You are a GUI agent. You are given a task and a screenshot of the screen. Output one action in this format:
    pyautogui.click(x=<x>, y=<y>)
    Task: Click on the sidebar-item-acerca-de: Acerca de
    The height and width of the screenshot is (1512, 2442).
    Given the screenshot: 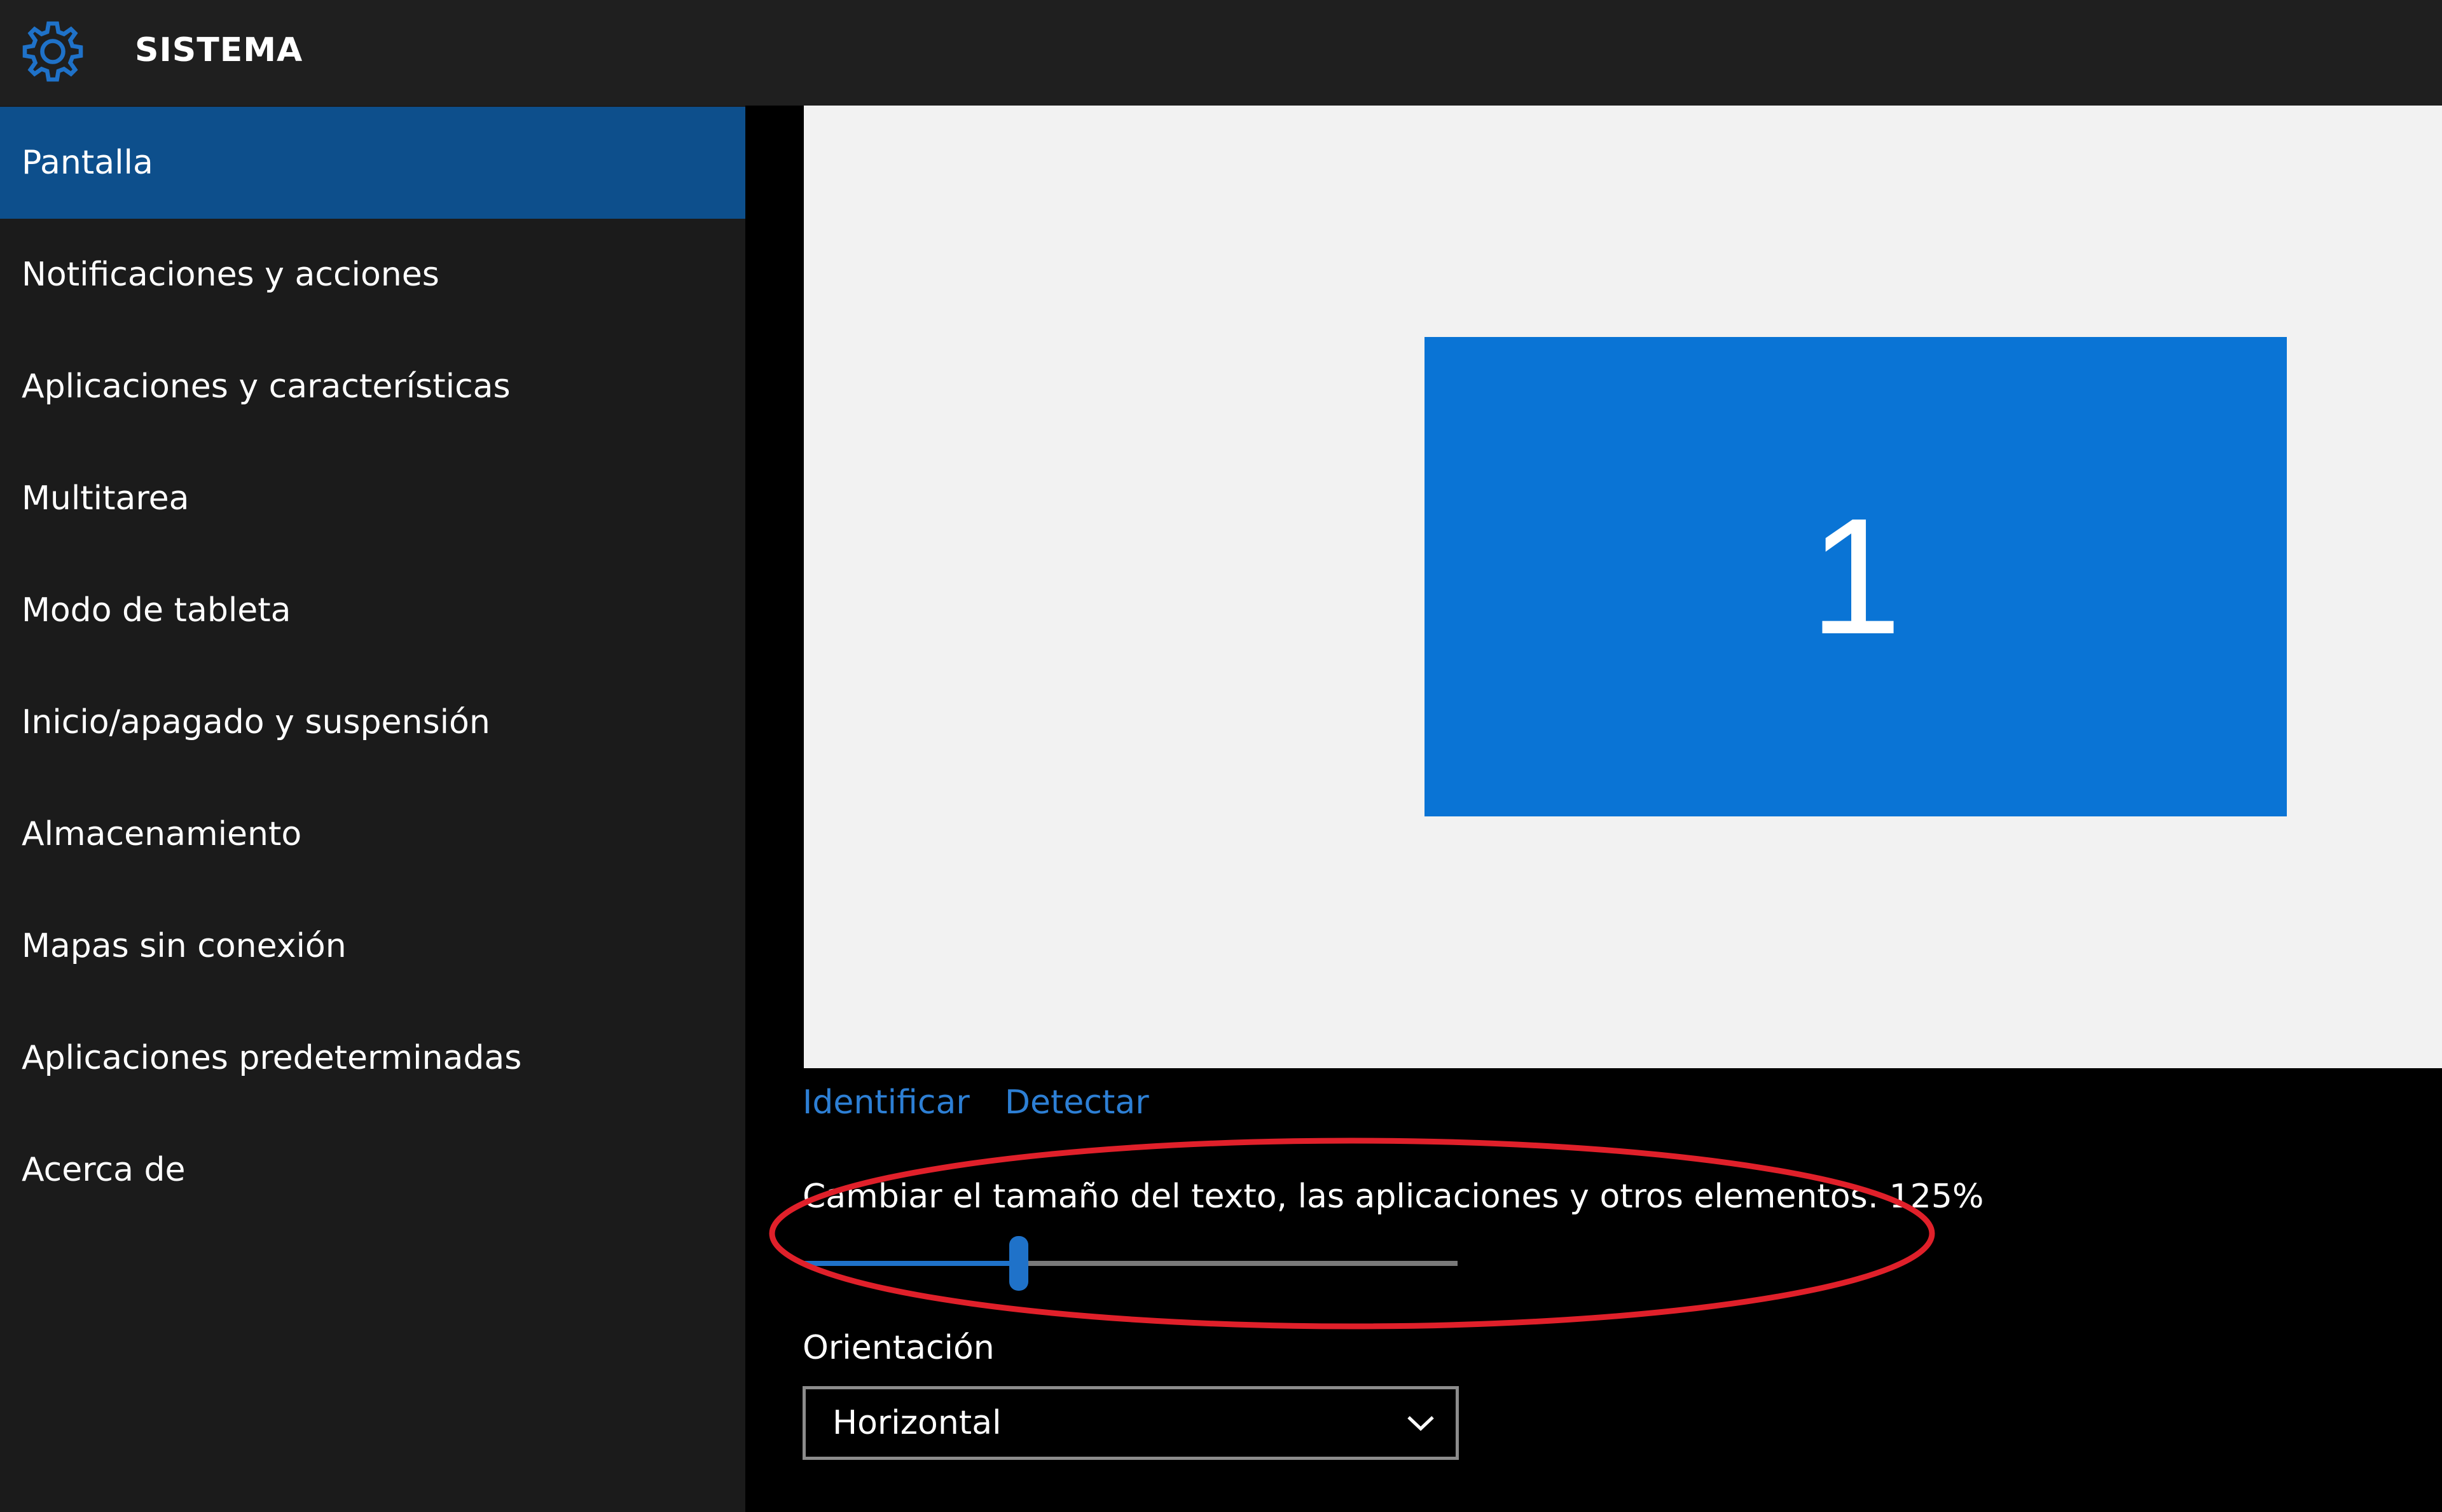 What is the action you would take?
    pyautogui.click(x=372, y=1170)
    